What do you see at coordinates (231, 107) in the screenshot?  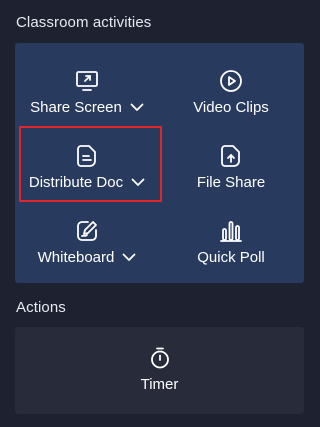 I see `video-clips-label: Video Clips` at bounding box center [231, 107].